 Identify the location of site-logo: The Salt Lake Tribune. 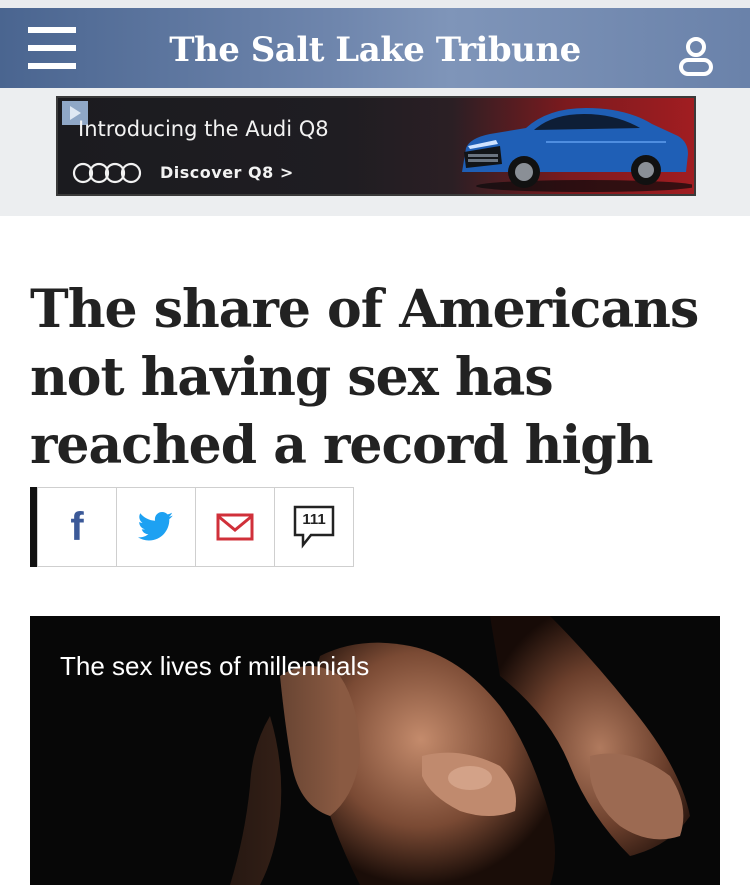
(375, 50).